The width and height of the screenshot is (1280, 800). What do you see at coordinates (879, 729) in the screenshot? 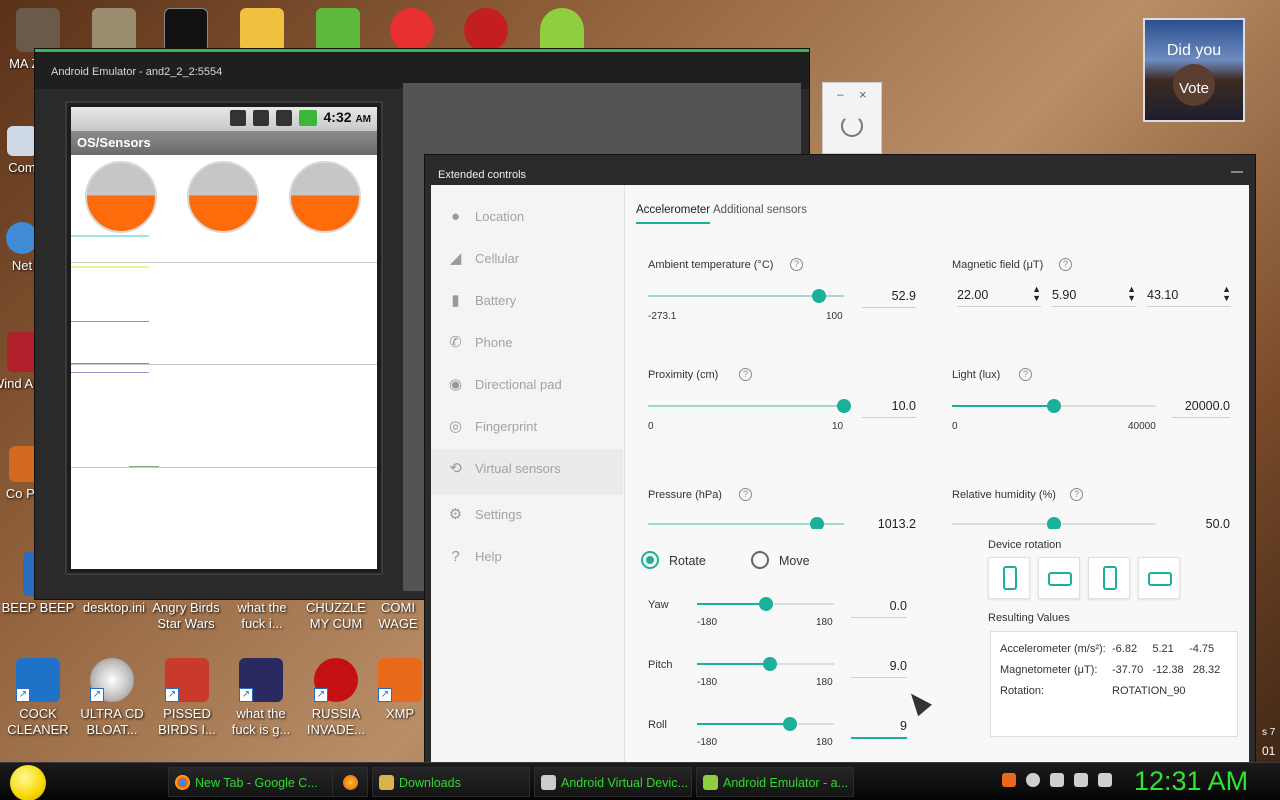
I see `roll-input: 9` at bounding box center [879, 729].